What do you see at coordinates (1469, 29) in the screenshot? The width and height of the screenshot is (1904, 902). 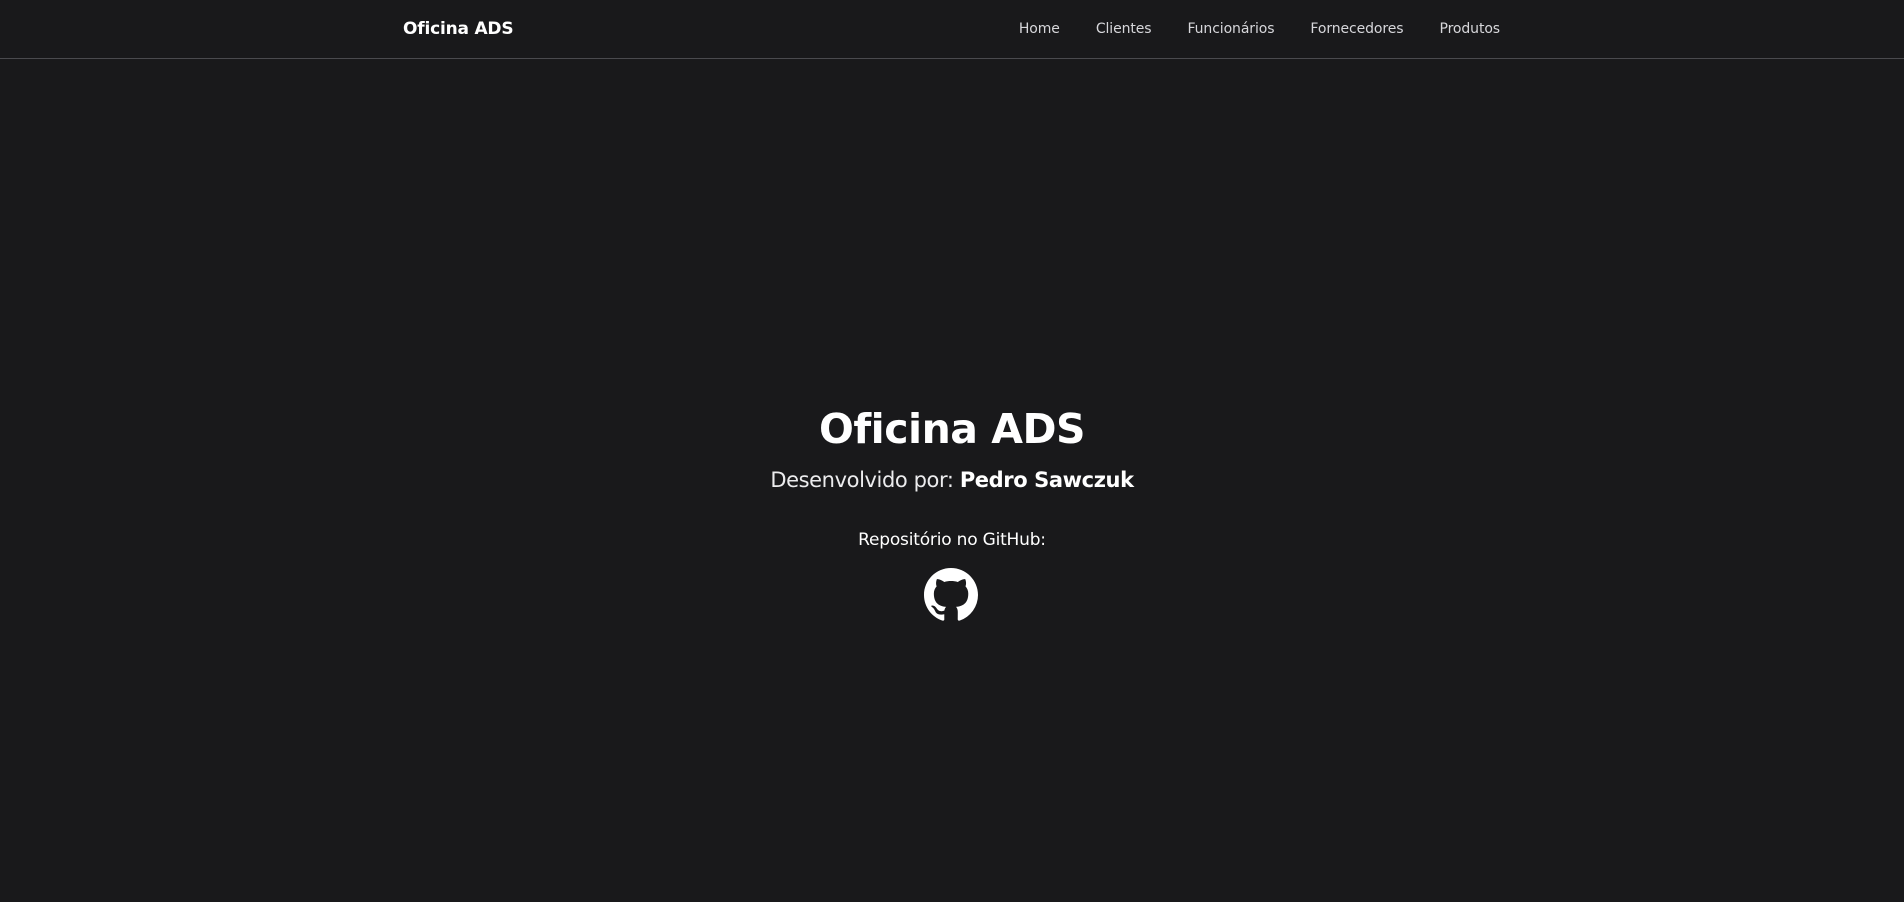 I see `nav-link-produtos: Produtos` at bounding box center [1469, 29].